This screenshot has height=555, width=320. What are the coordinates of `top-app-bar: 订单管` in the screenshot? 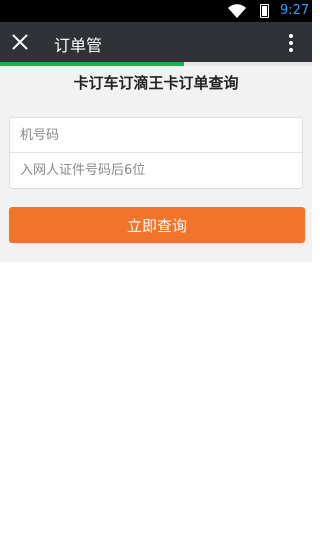 It's located at (156, 43).